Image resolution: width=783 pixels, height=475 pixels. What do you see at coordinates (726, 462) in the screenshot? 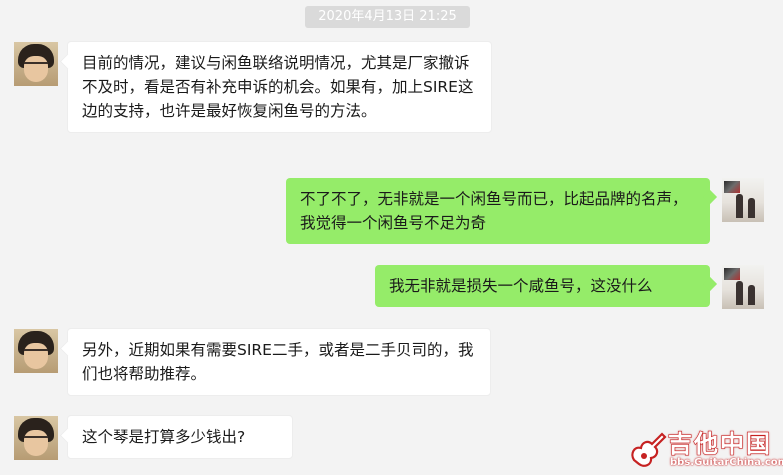
I see `watermark-url: bbs.GuitarChina.com` at bounding box center [726, 462].